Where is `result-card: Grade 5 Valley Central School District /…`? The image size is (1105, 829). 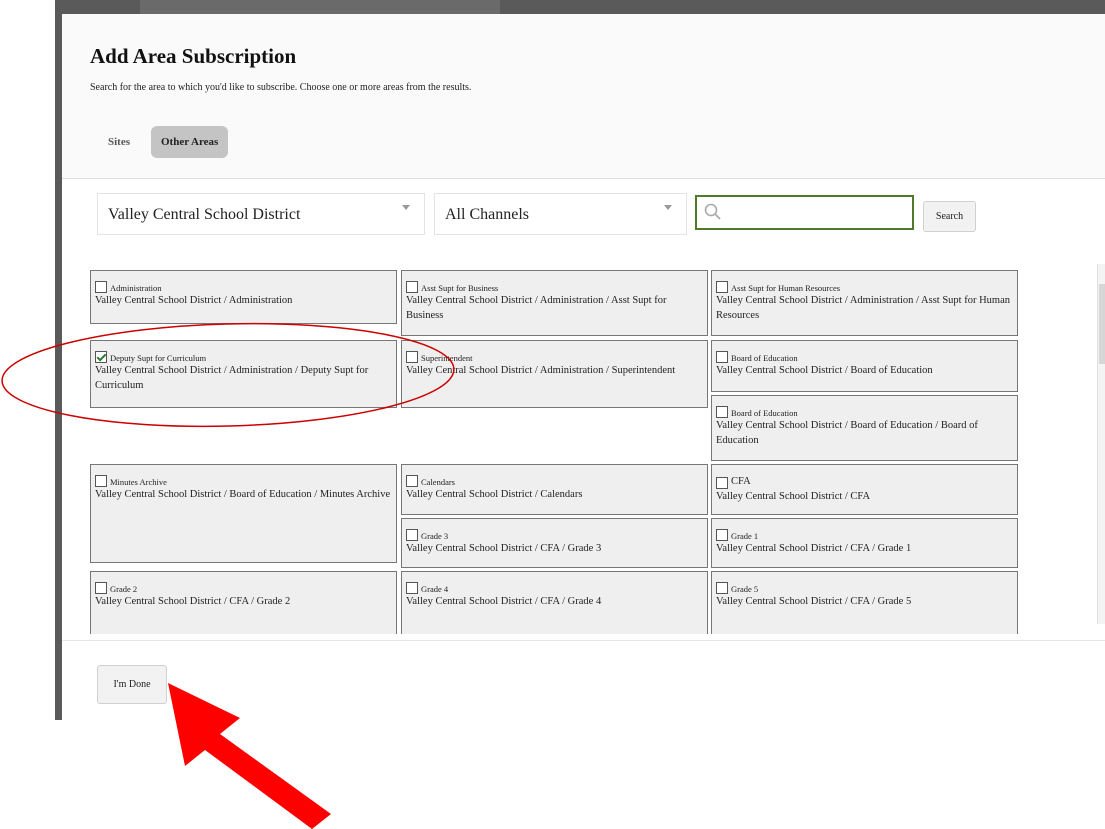
result-card: Grade 5 Valley Central School District /… is located at coordinates (864, 602).